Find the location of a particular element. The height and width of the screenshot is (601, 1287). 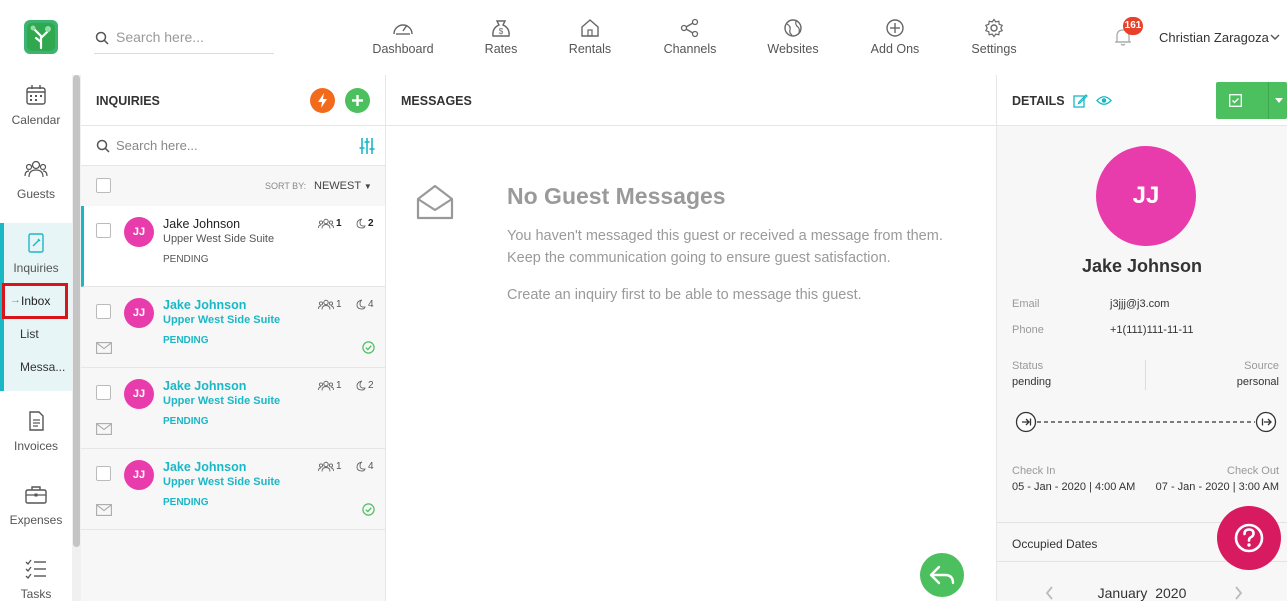

guest-count: 1 is located at coordinates (330, 223).